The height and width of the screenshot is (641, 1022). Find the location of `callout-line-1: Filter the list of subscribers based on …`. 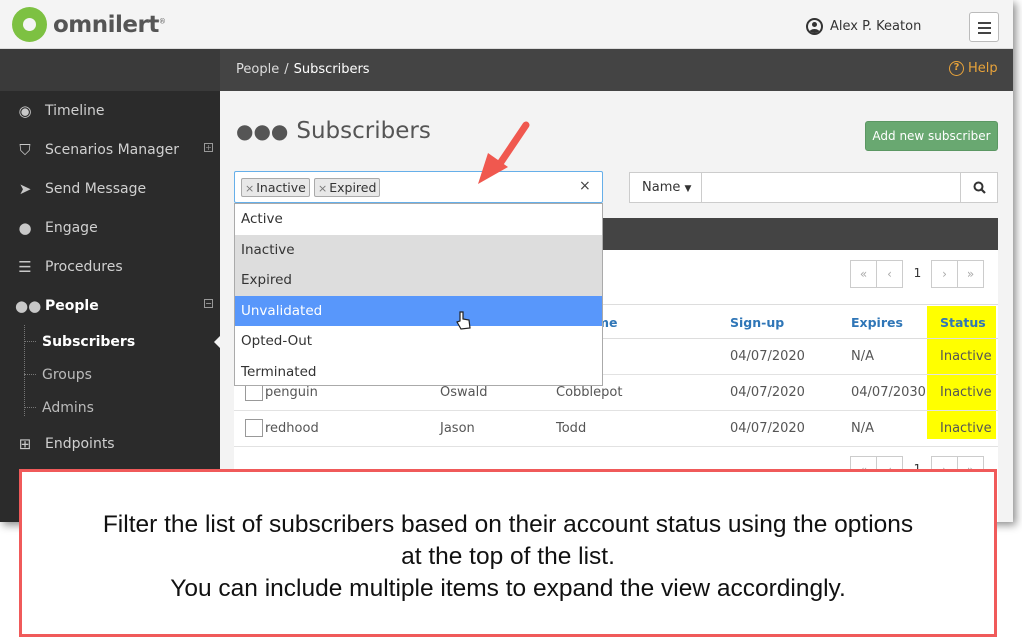

callout-line-1: Filter the list of subscribers based on … is located at coordinates (508, 524).